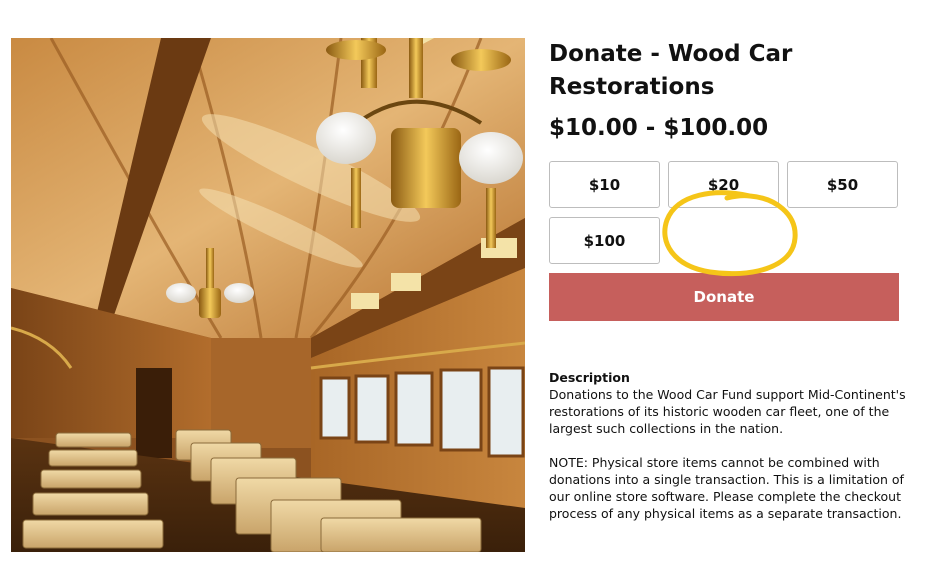 The height and width of the screenshot is (563, 934). I want to click on price-range: $10.00 - $100.00, so click(659, 128).